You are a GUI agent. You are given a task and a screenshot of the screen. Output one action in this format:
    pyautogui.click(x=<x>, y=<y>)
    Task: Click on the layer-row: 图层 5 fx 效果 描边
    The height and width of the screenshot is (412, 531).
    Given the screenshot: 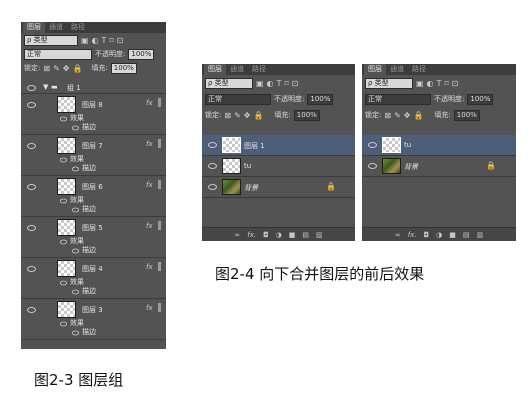 What is the action you would take?
    pyautogui.click(x=93, y=237)
    